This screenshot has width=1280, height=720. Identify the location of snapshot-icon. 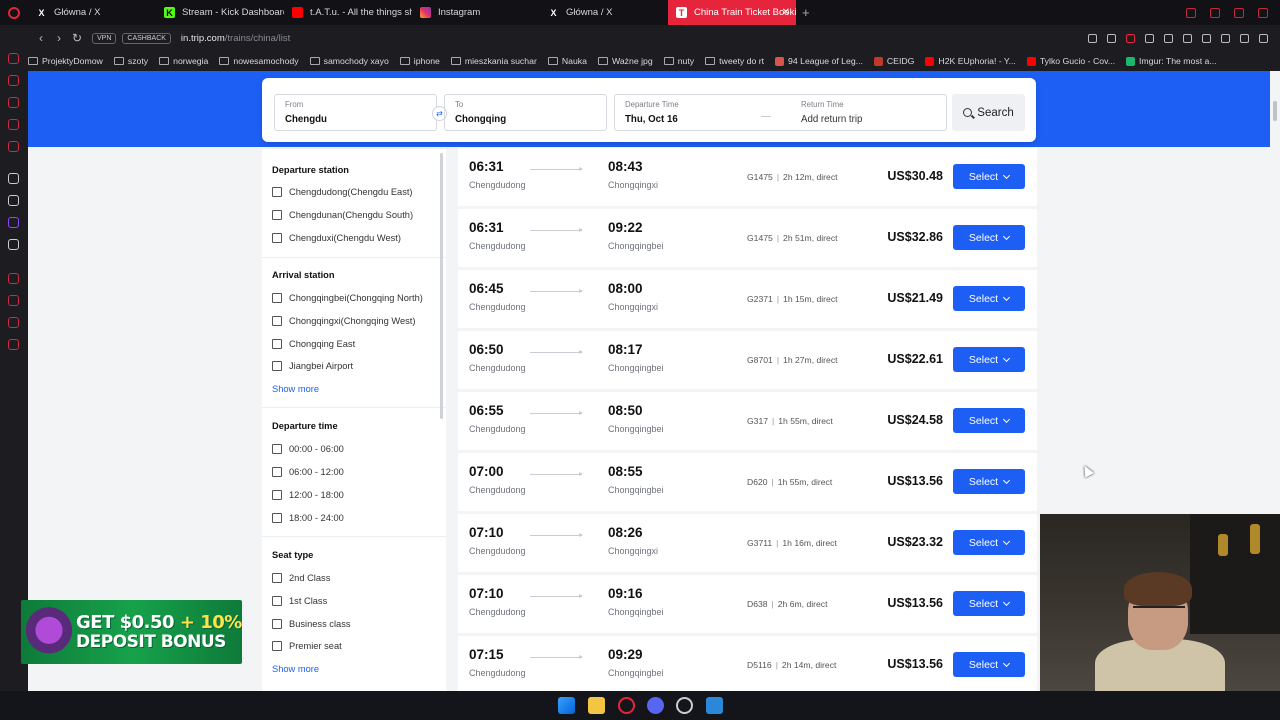
(1111, 38).